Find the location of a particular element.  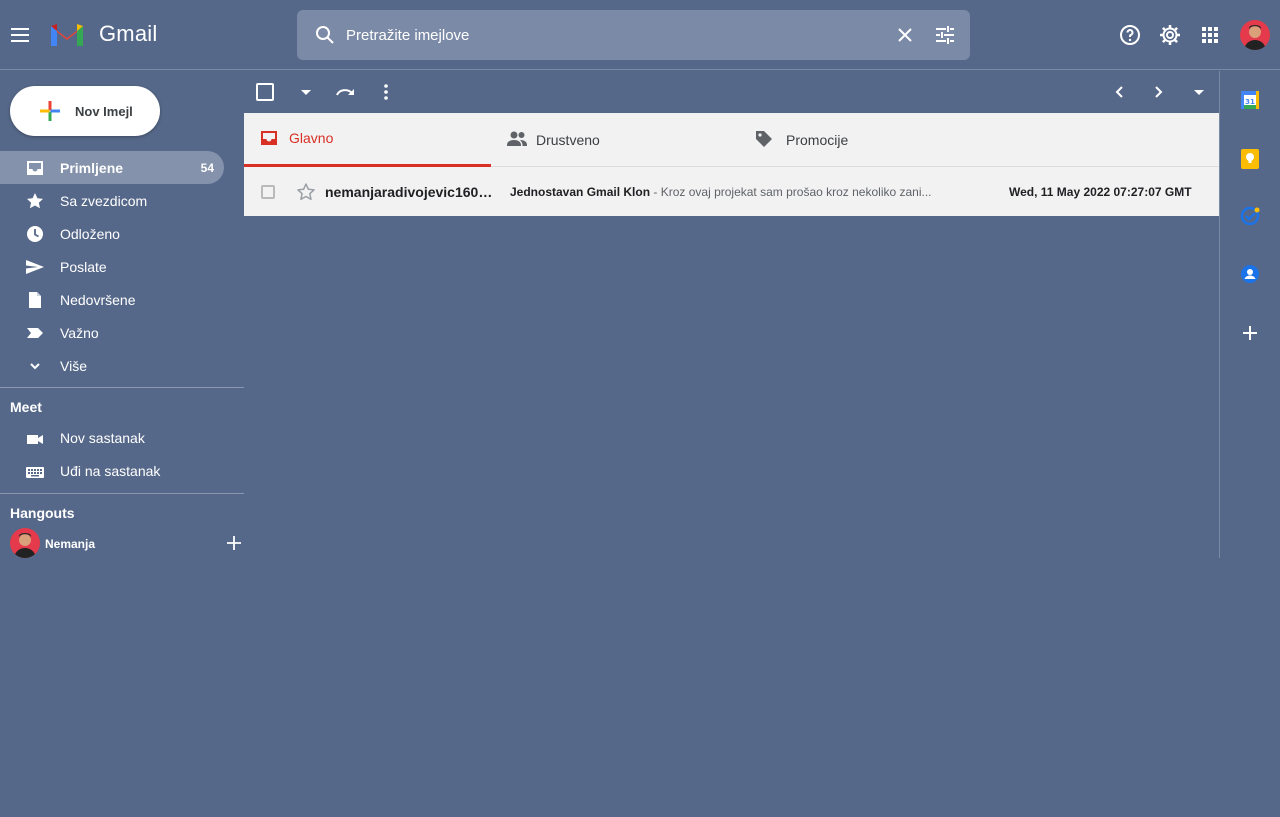

tab-label: Drustveno is located at coordinates (568, 140).